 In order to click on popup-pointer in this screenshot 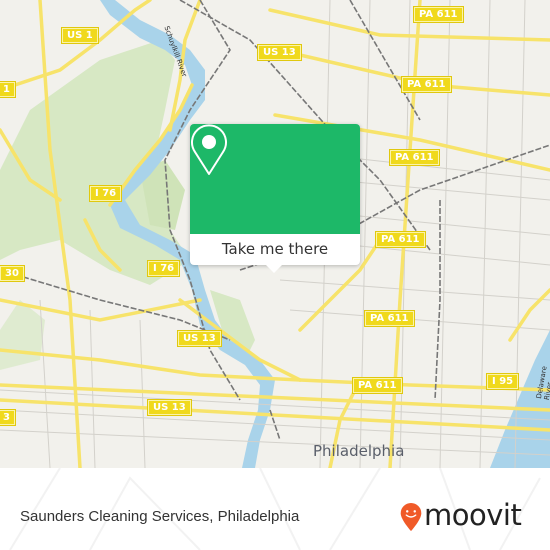, I will do `click(274, 269)`.